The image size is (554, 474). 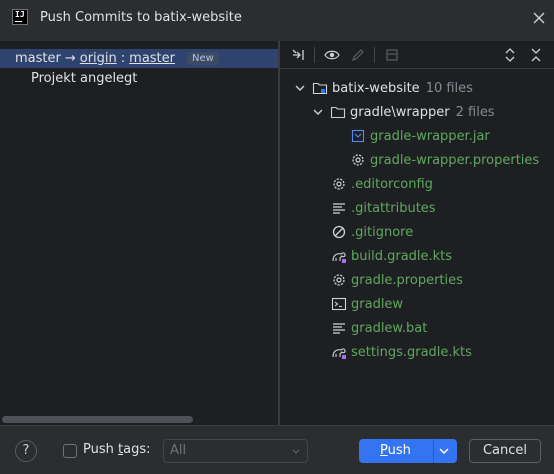 I want to click on tree-root: batix-website 10 files, so click(x=383, y=88).